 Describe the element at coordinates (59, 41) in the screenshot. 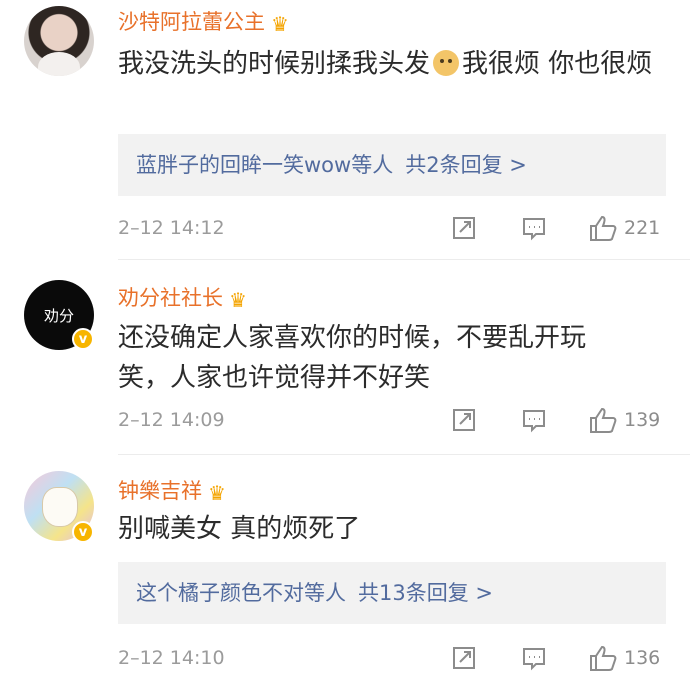

I see `avatar` at that location.